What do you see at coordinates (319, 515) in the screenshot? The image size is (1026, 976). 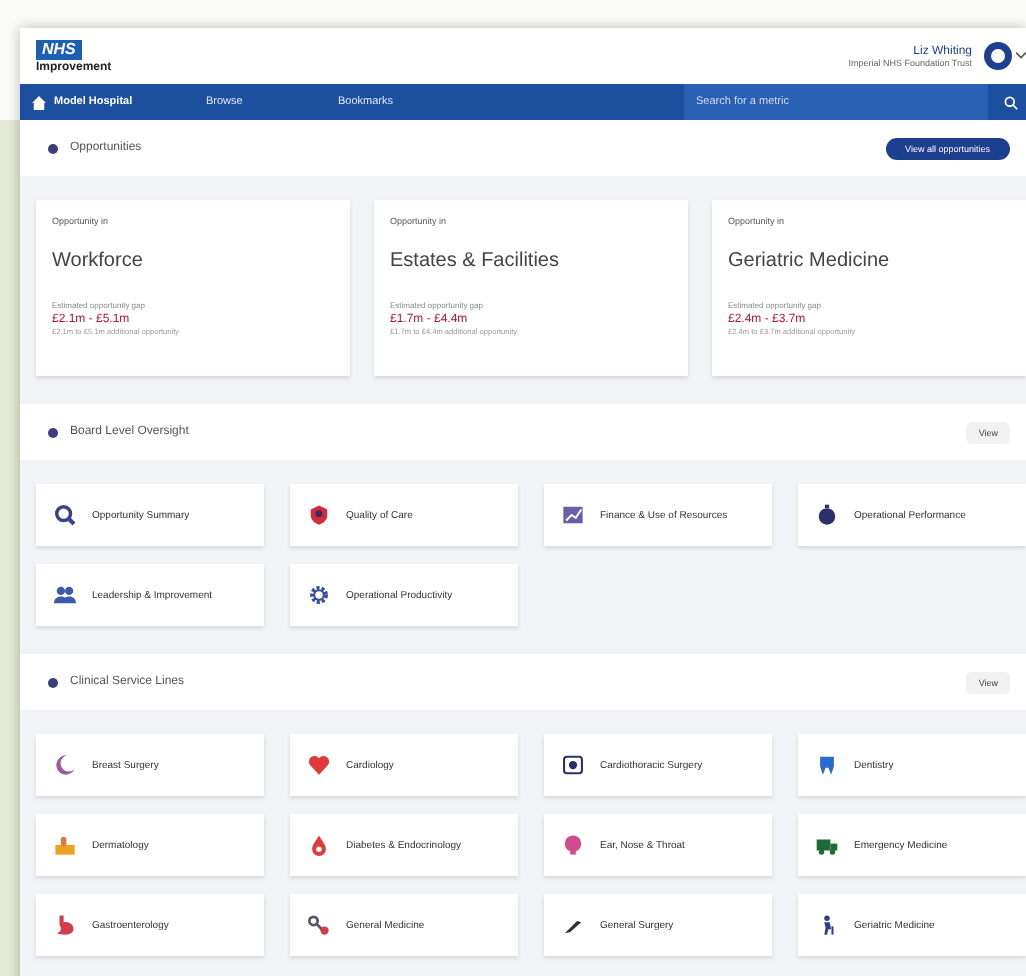 I see `shield-icon` at bounding box center [319, 515].